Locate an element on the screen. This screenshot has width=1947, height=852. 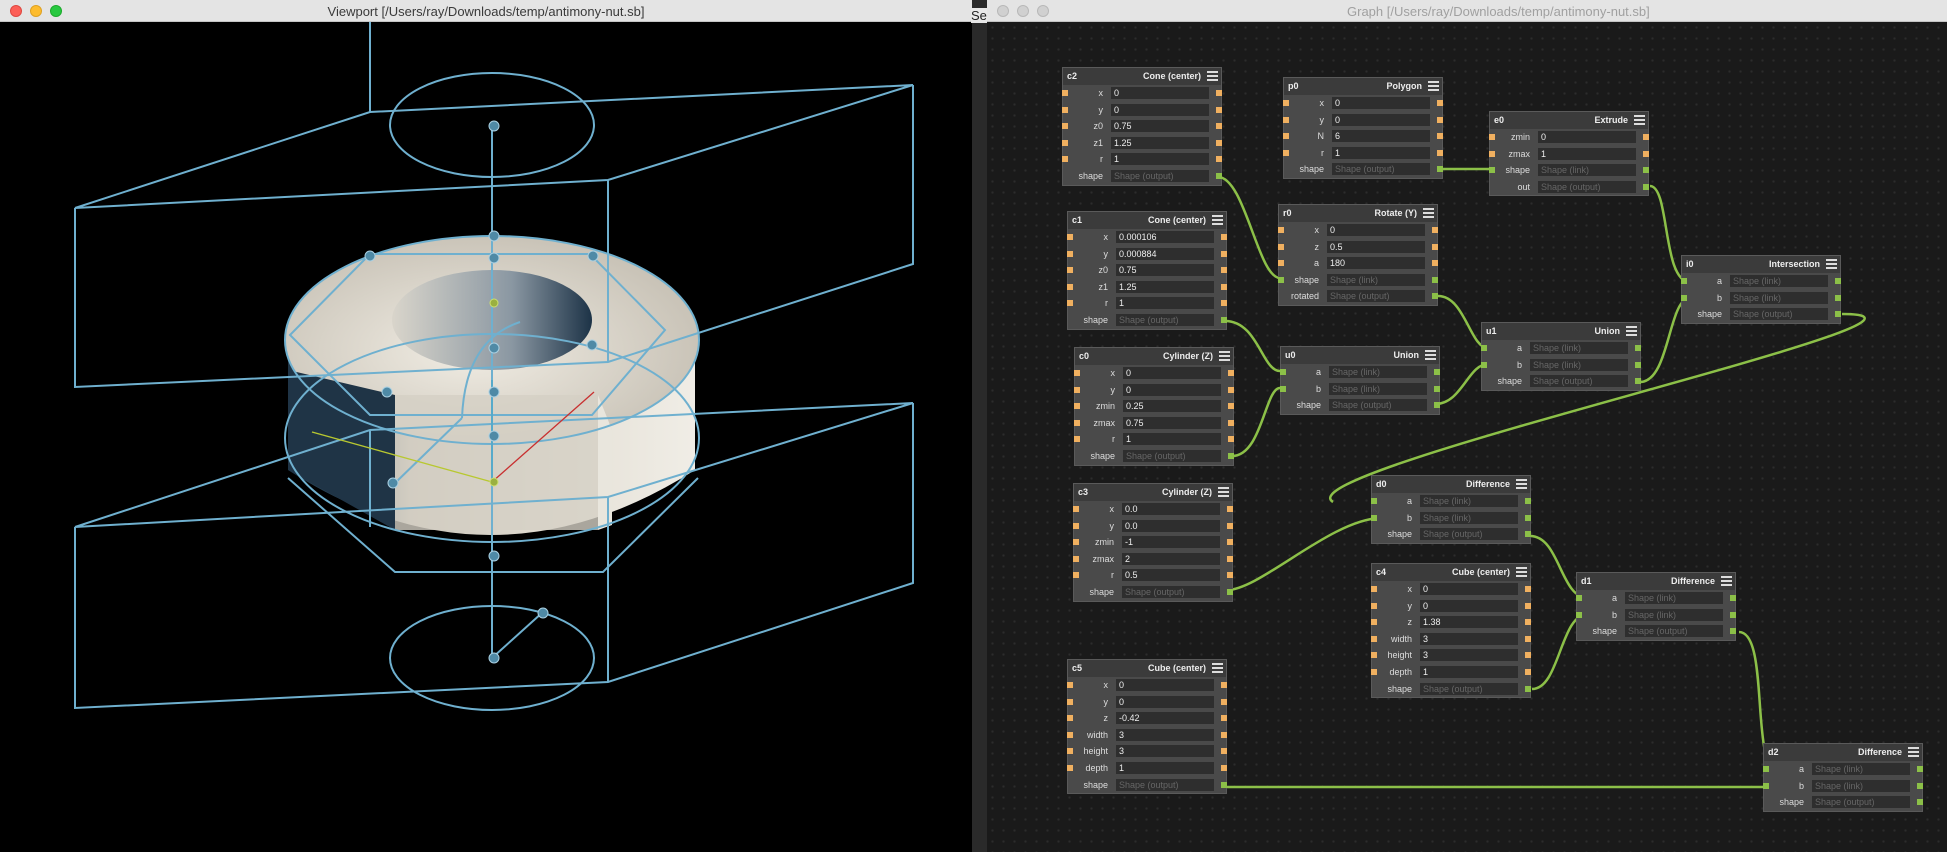
node-header: p0 Polygon is located at coordinates (1363, 86).